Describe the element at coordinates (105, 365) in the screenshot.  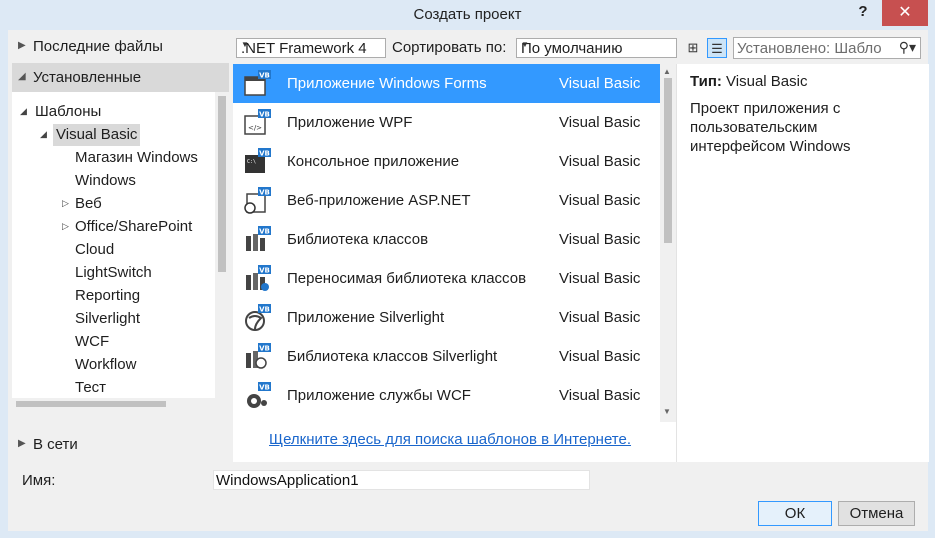
I see `tree-node-workflow: Workflow` at that location.